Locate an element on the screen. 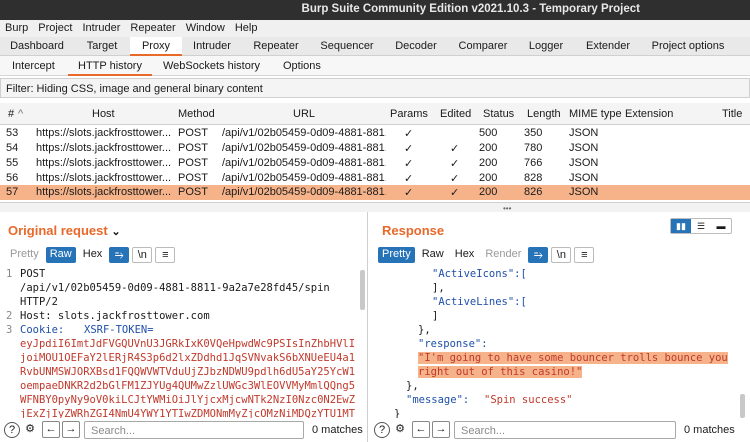 This screenshot has width=750, height=442. col-status: Status is located at coordinates (498, 114).